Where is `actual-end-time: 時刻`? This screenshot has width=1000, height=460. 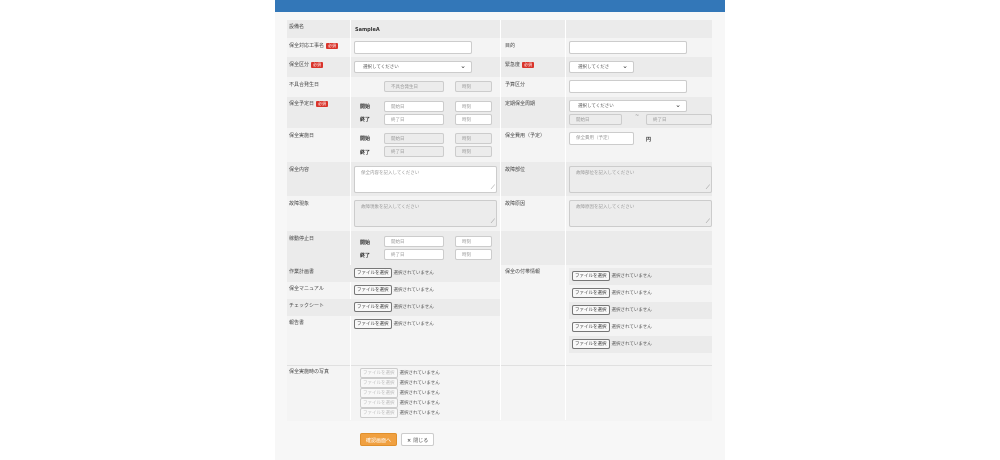 actual-end-time: 時刻 is located at coordinates (473, 151).